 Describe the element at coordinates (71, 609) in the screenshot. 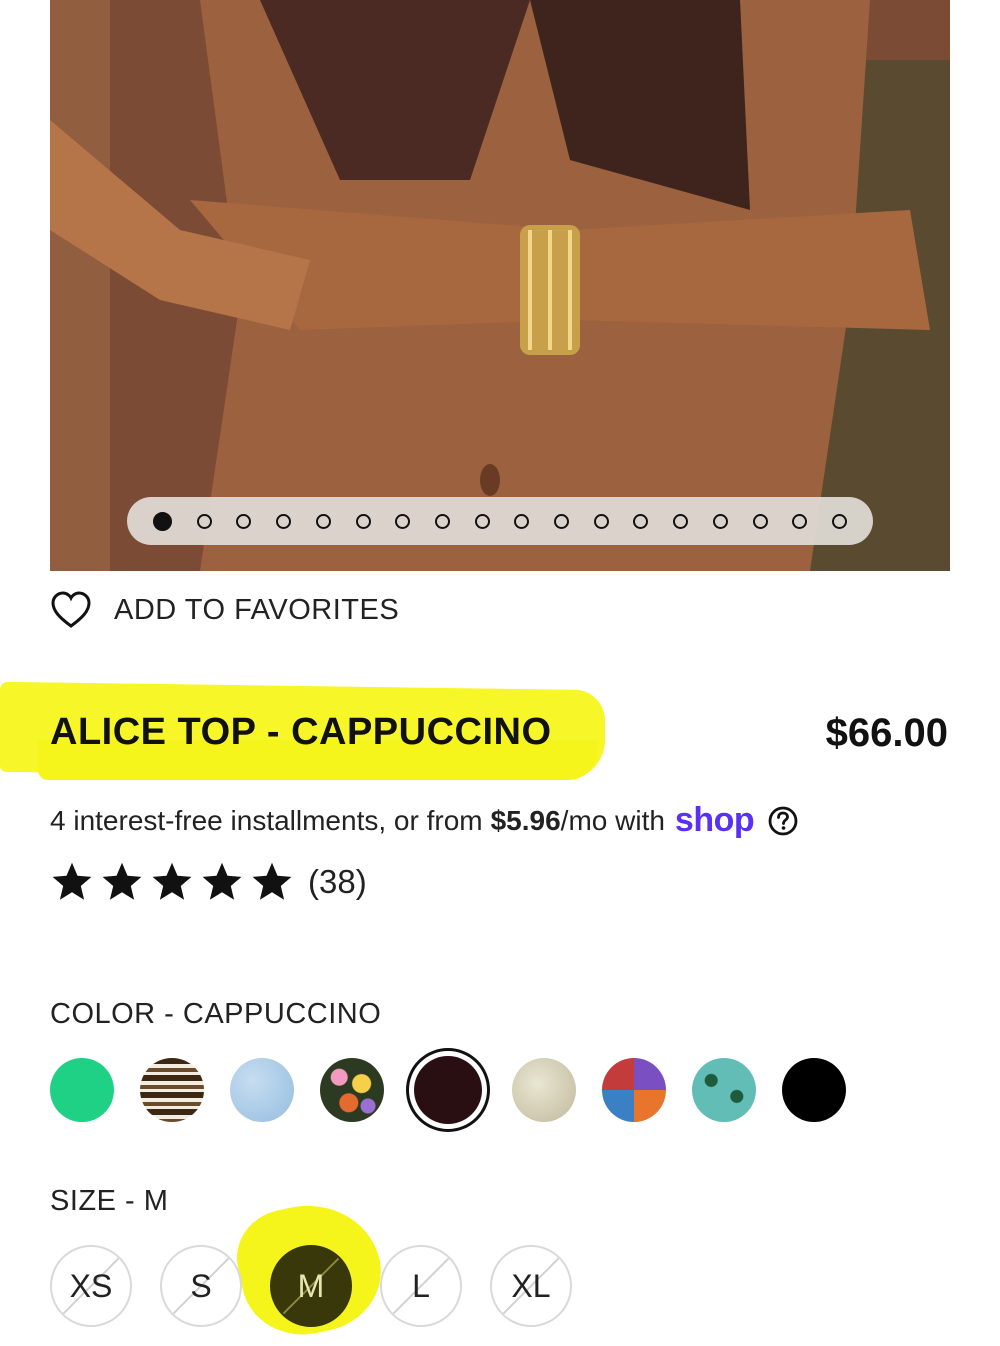

I see `heart-icon` at that location.